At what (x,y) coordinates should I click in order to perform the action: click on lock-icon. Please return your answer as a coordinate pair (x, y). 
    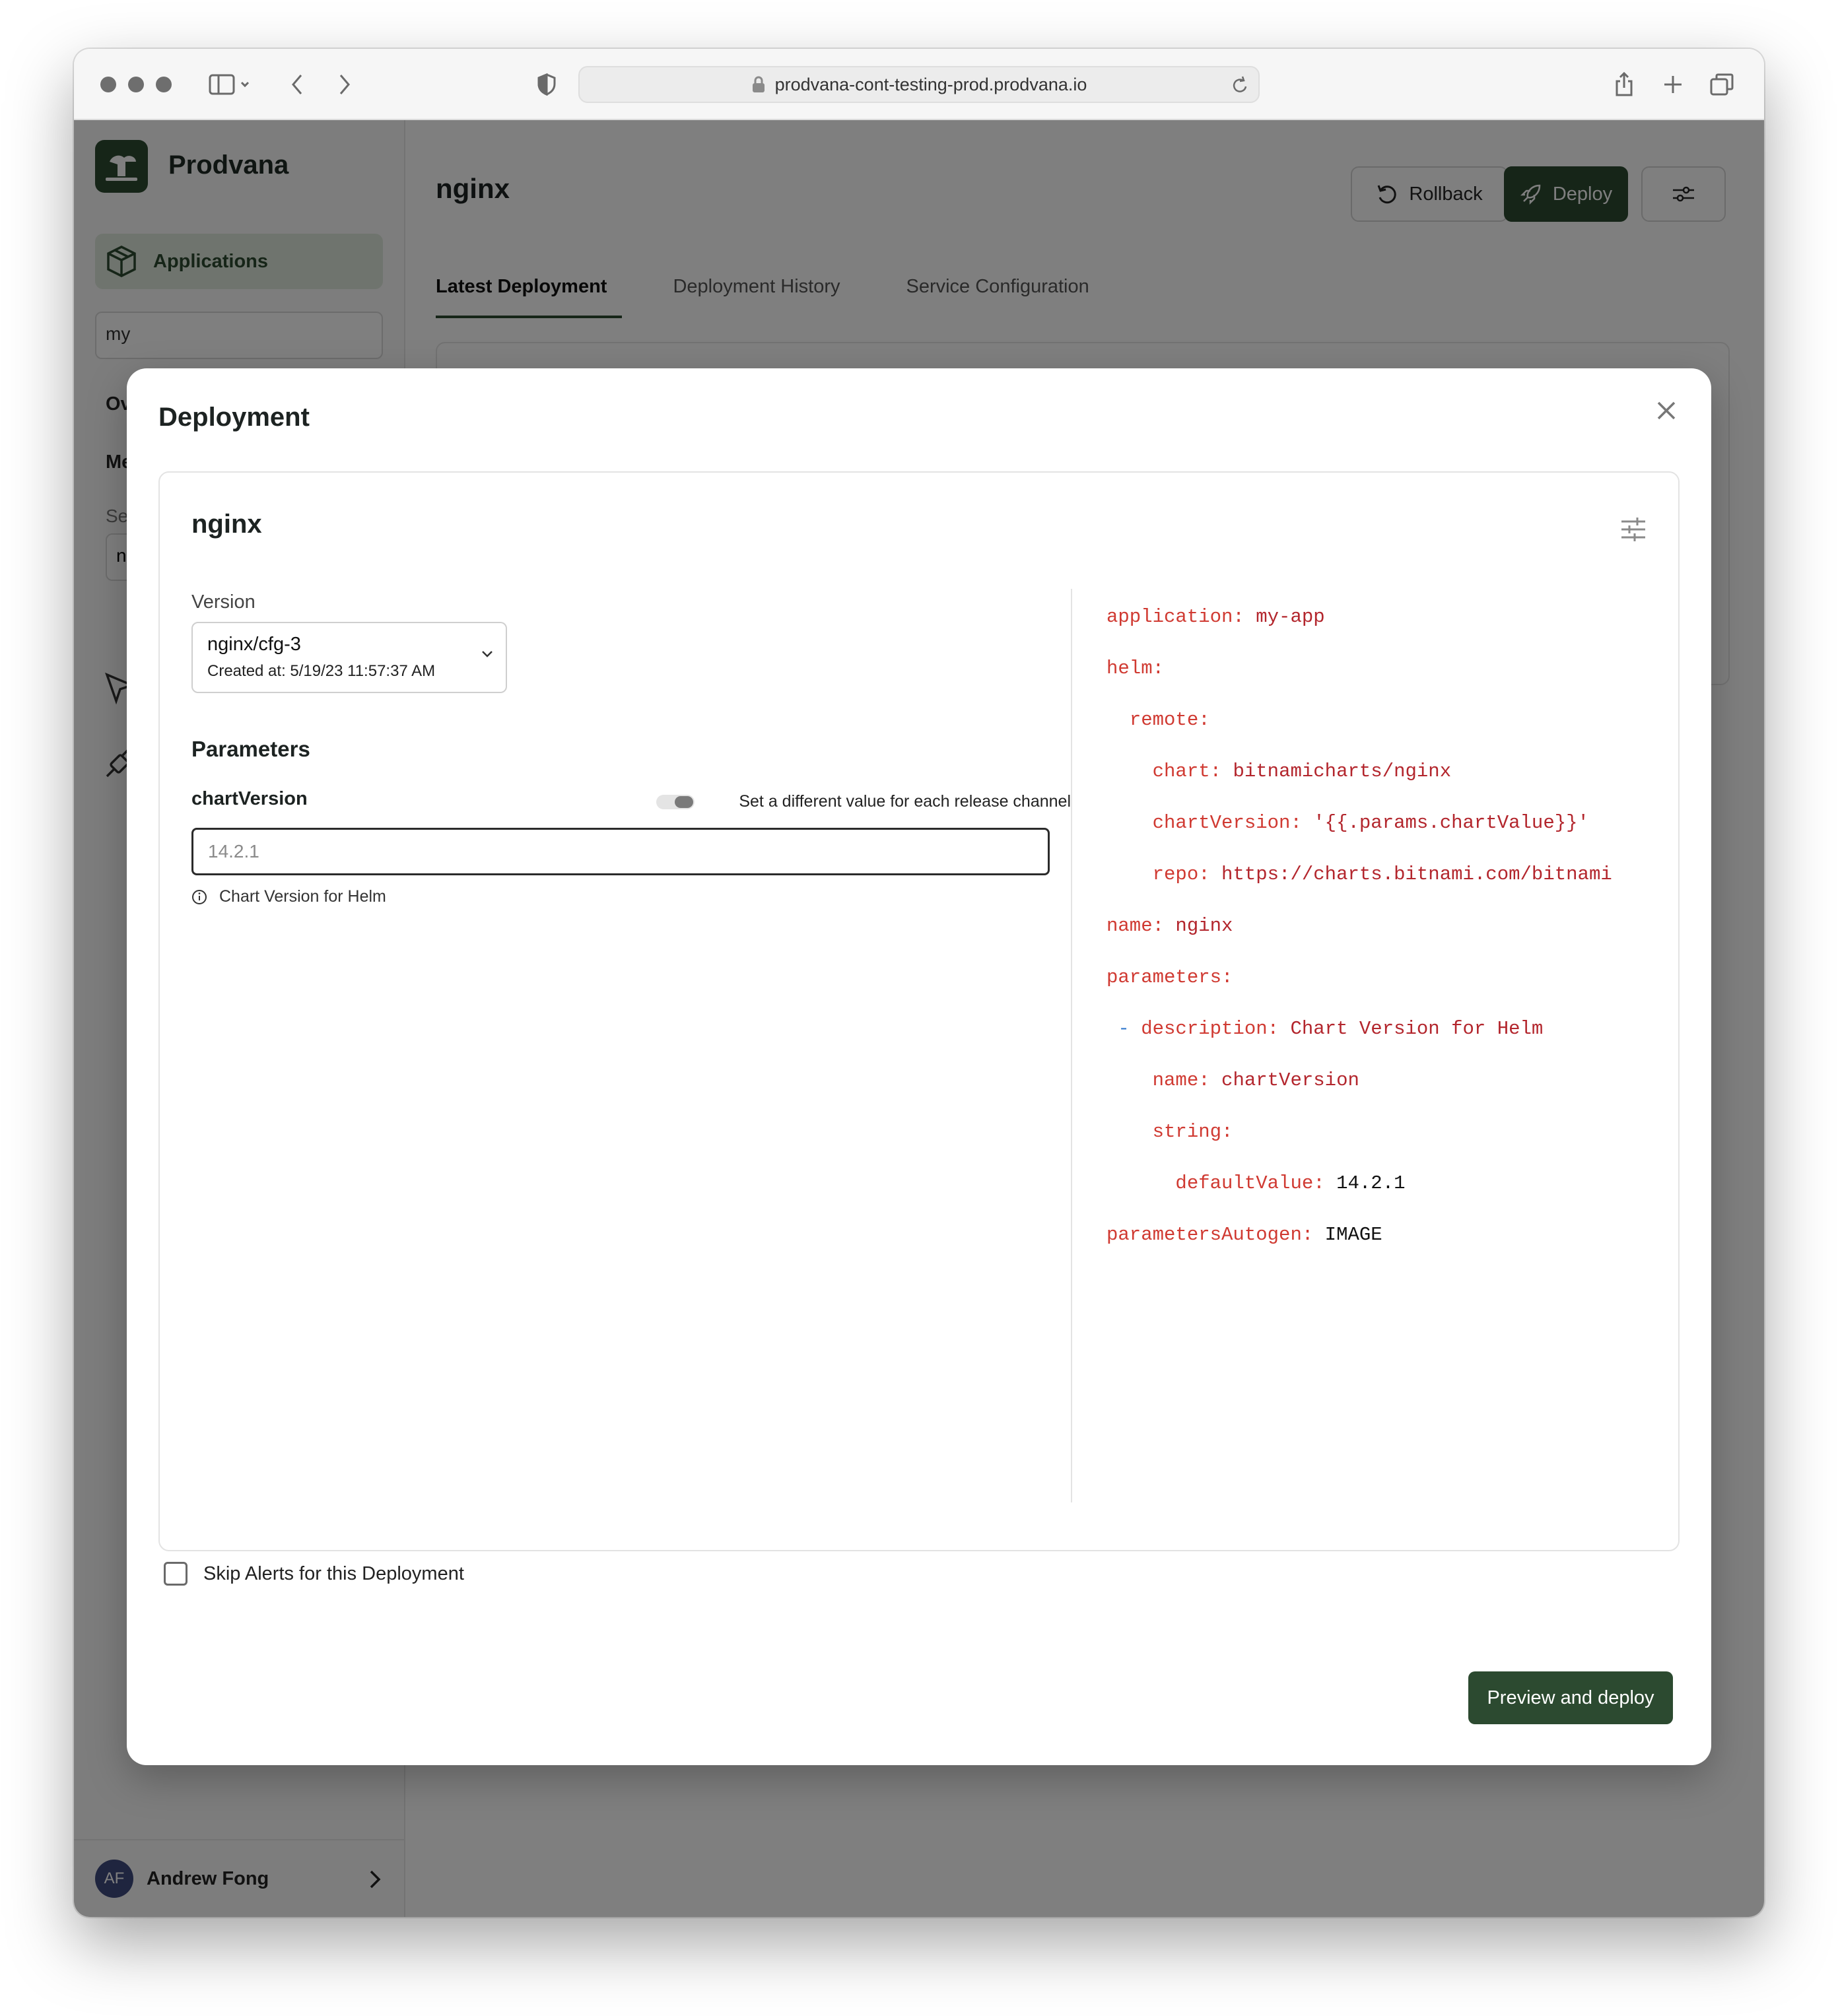
    Looking at the image, I should click on (758, 84).